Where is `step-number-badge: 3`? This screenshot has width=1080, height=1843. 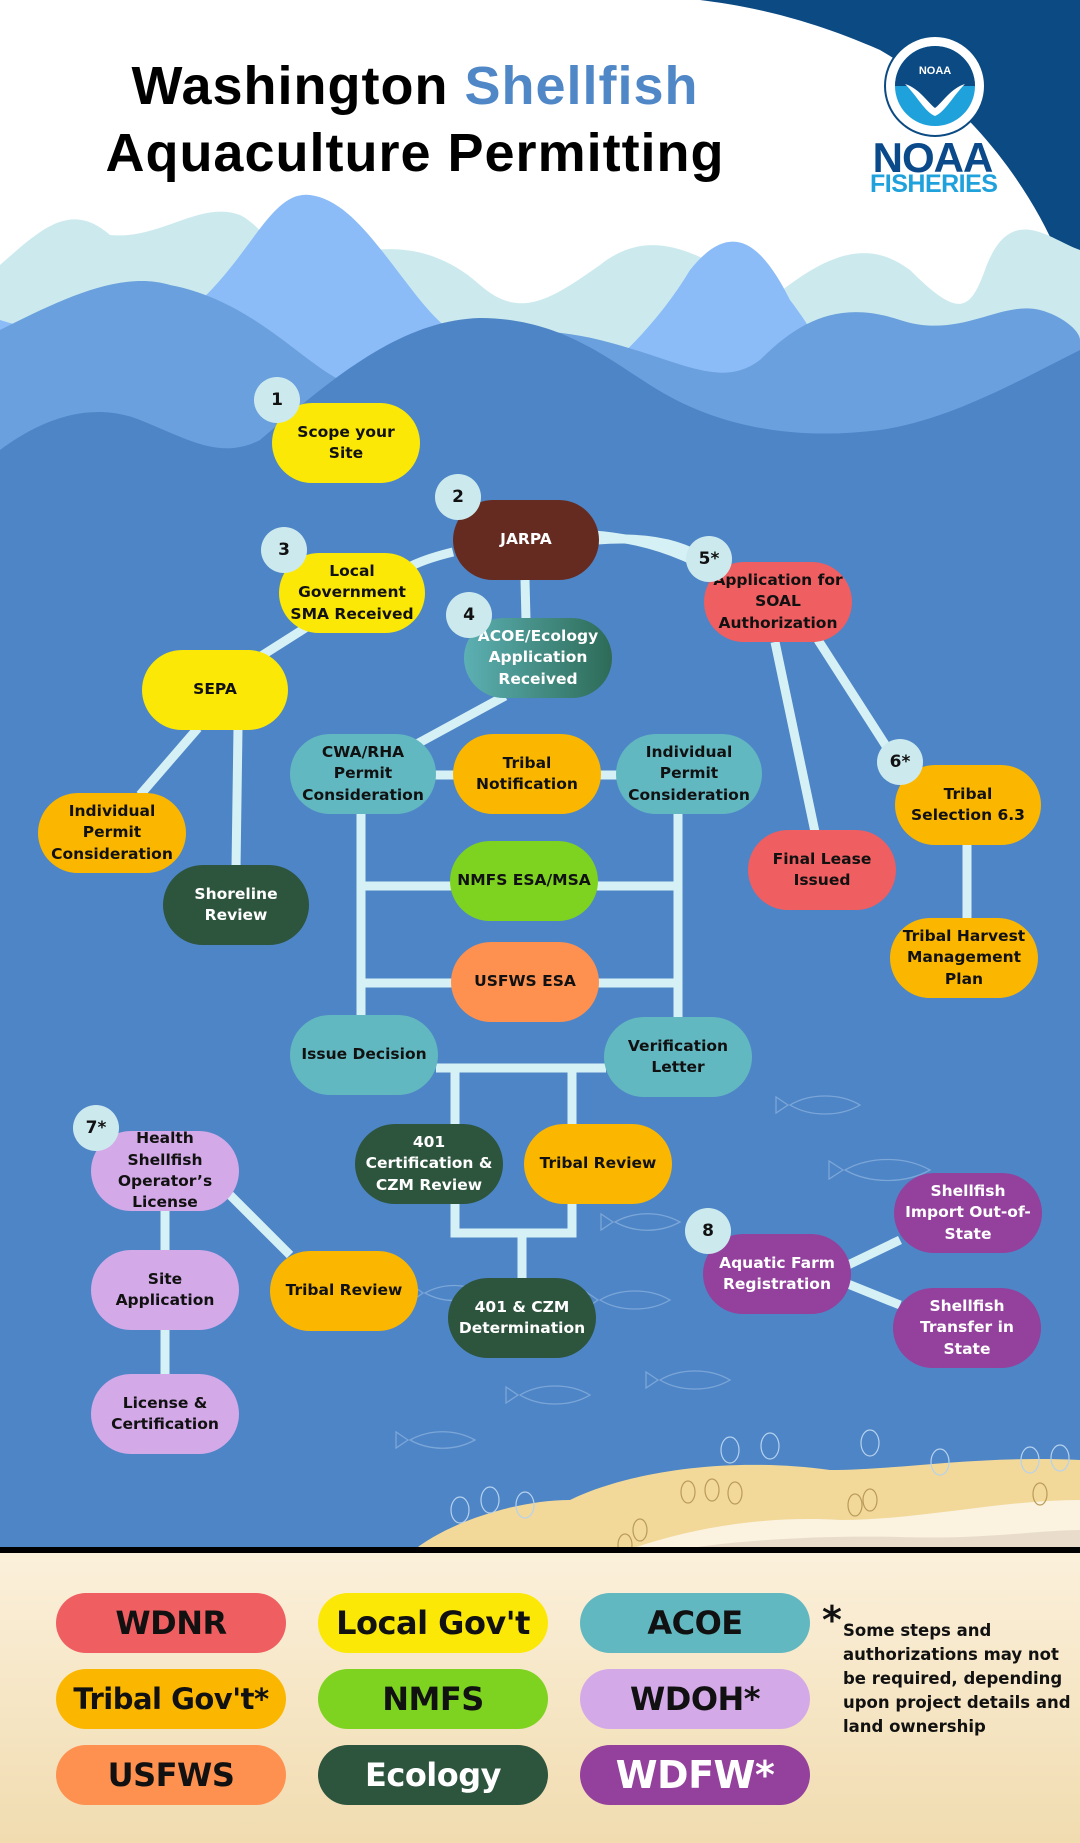
step-number-badge: 3 is located at coordinates (284, 550).